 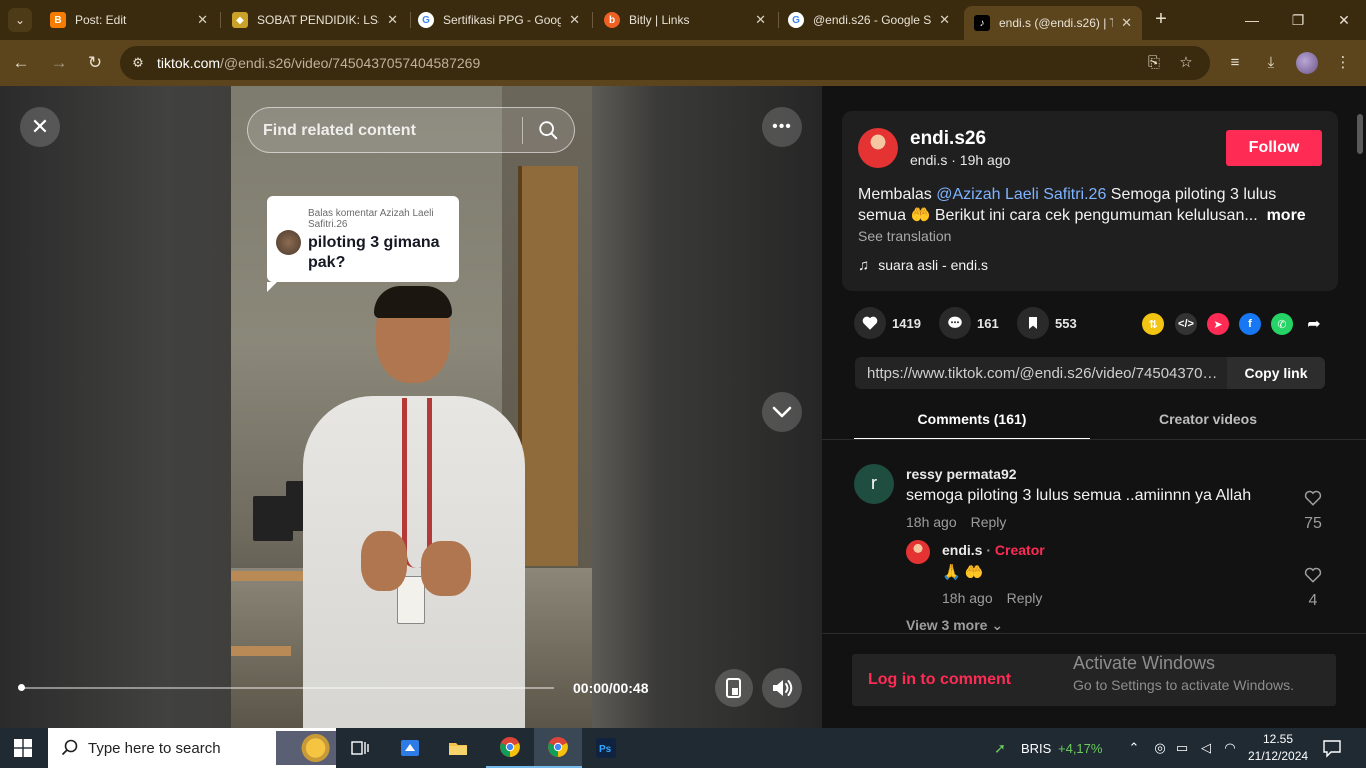 What do you see at coordinates (1250, 324) in the screenshot?
I see `facebook-icon: f` at bounding box center [1250, 324].